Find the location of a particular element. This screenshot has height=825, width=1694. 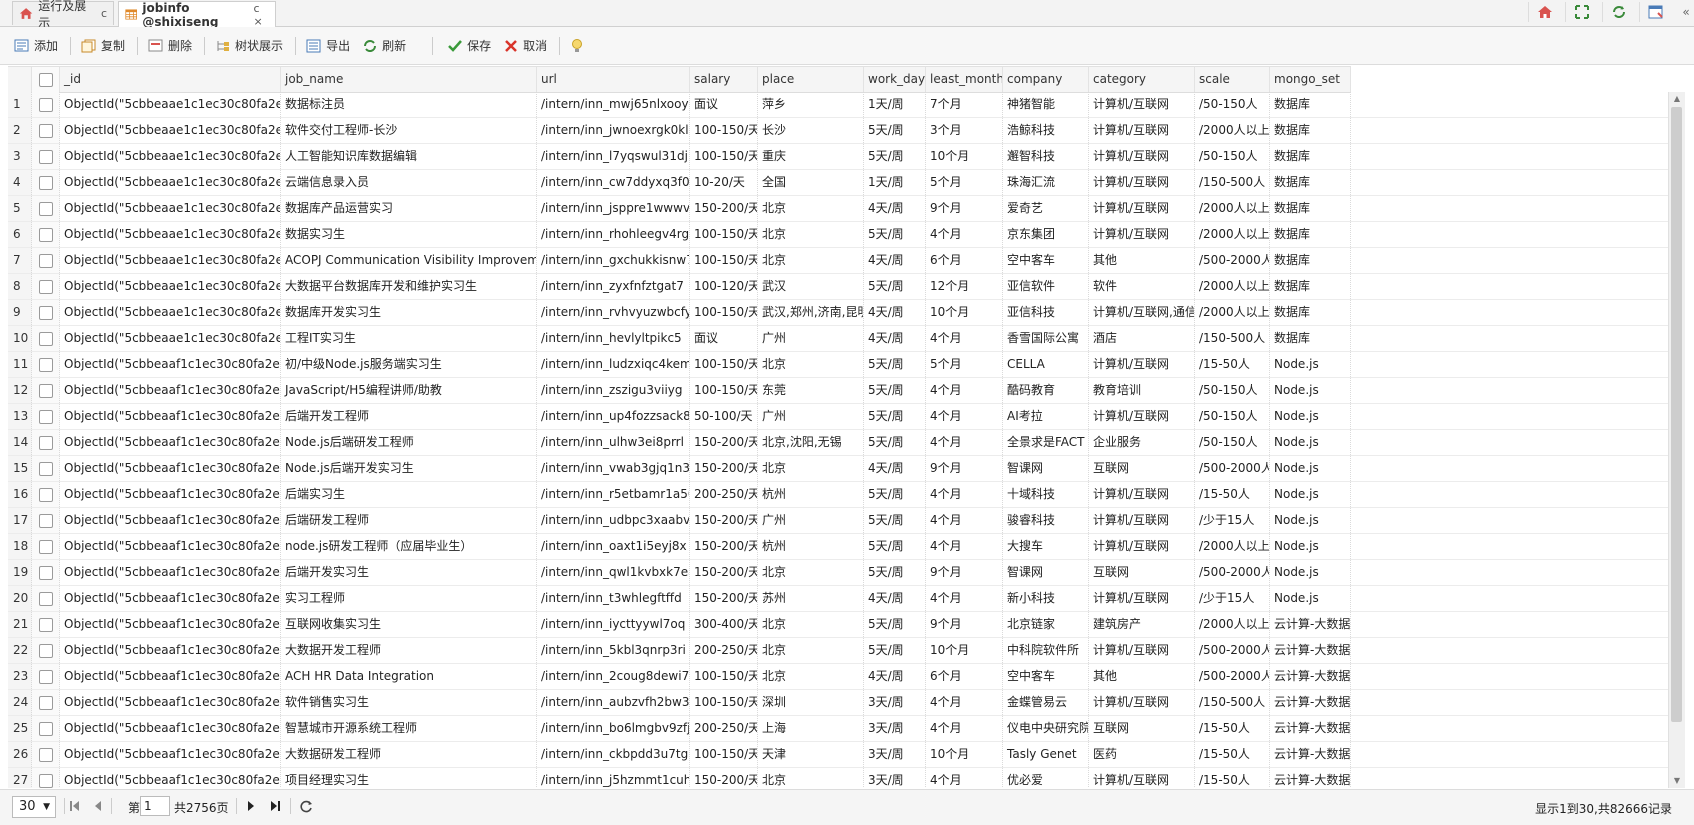

reload-icon is located at coordinates (306, 806).